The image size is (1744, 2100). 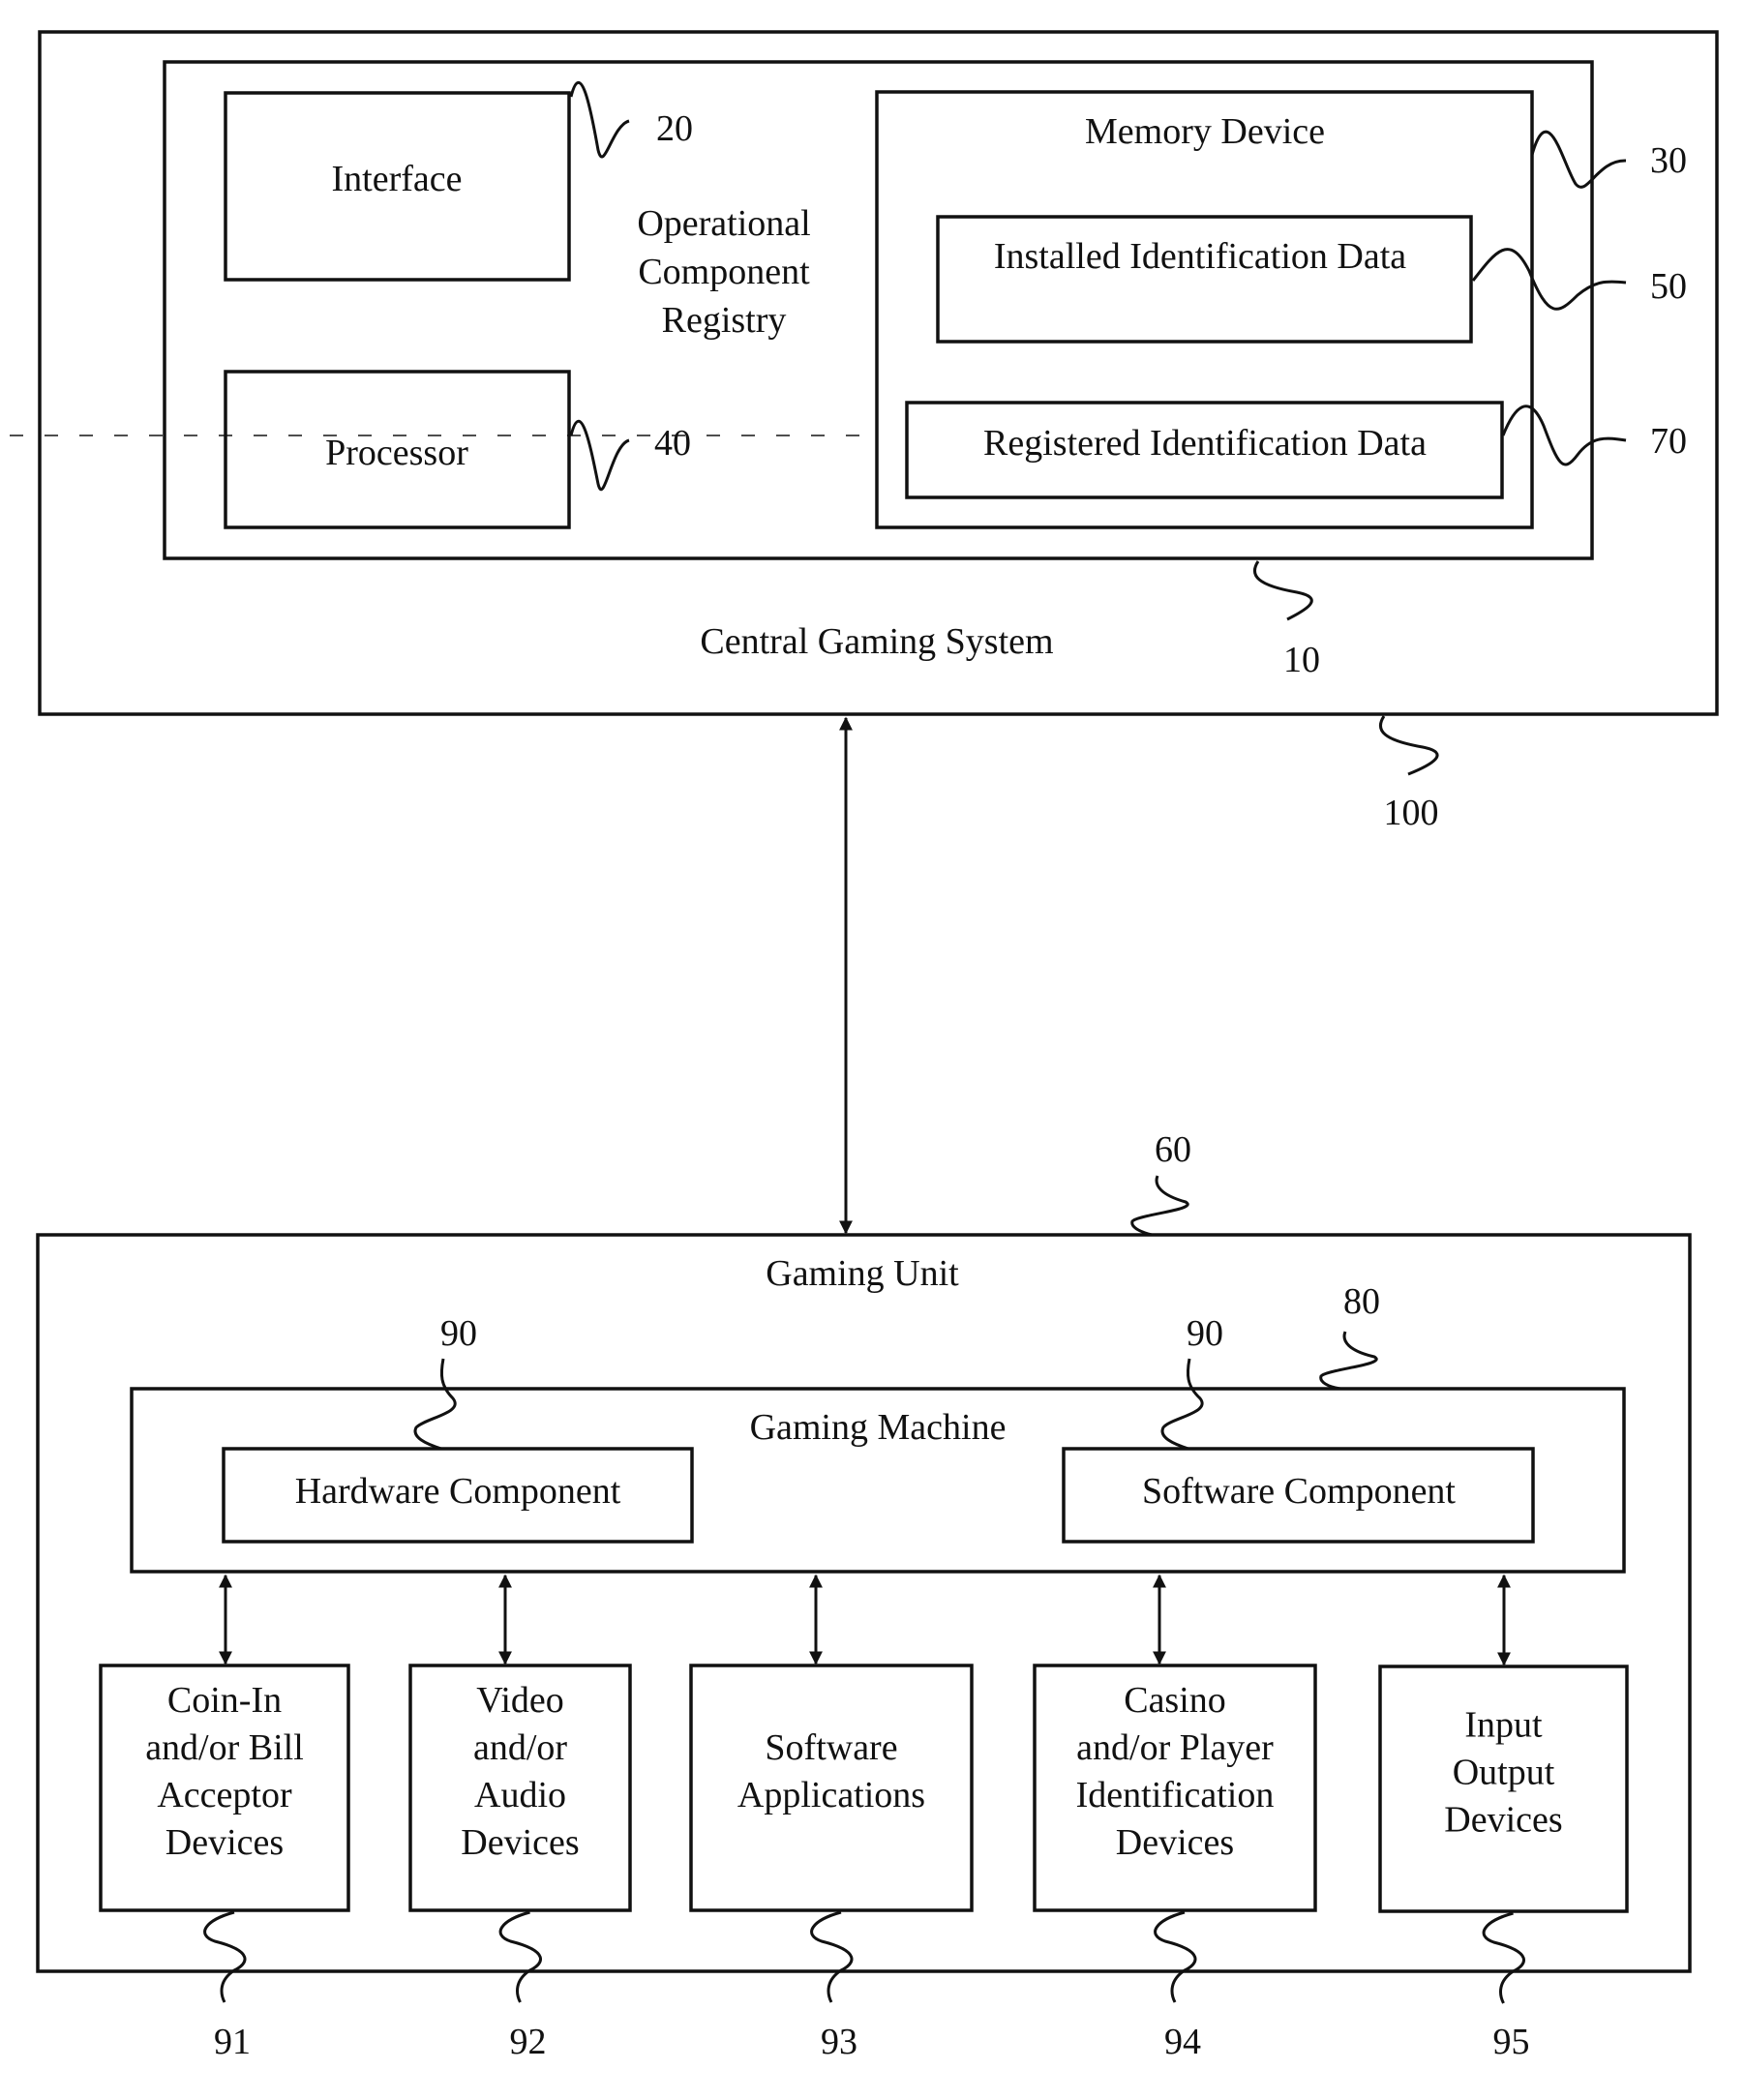 What do you see at coordinates (233, 2042) in the screenshot?
I see `ref-label-91: 91` at bounding box center [233, 2042].